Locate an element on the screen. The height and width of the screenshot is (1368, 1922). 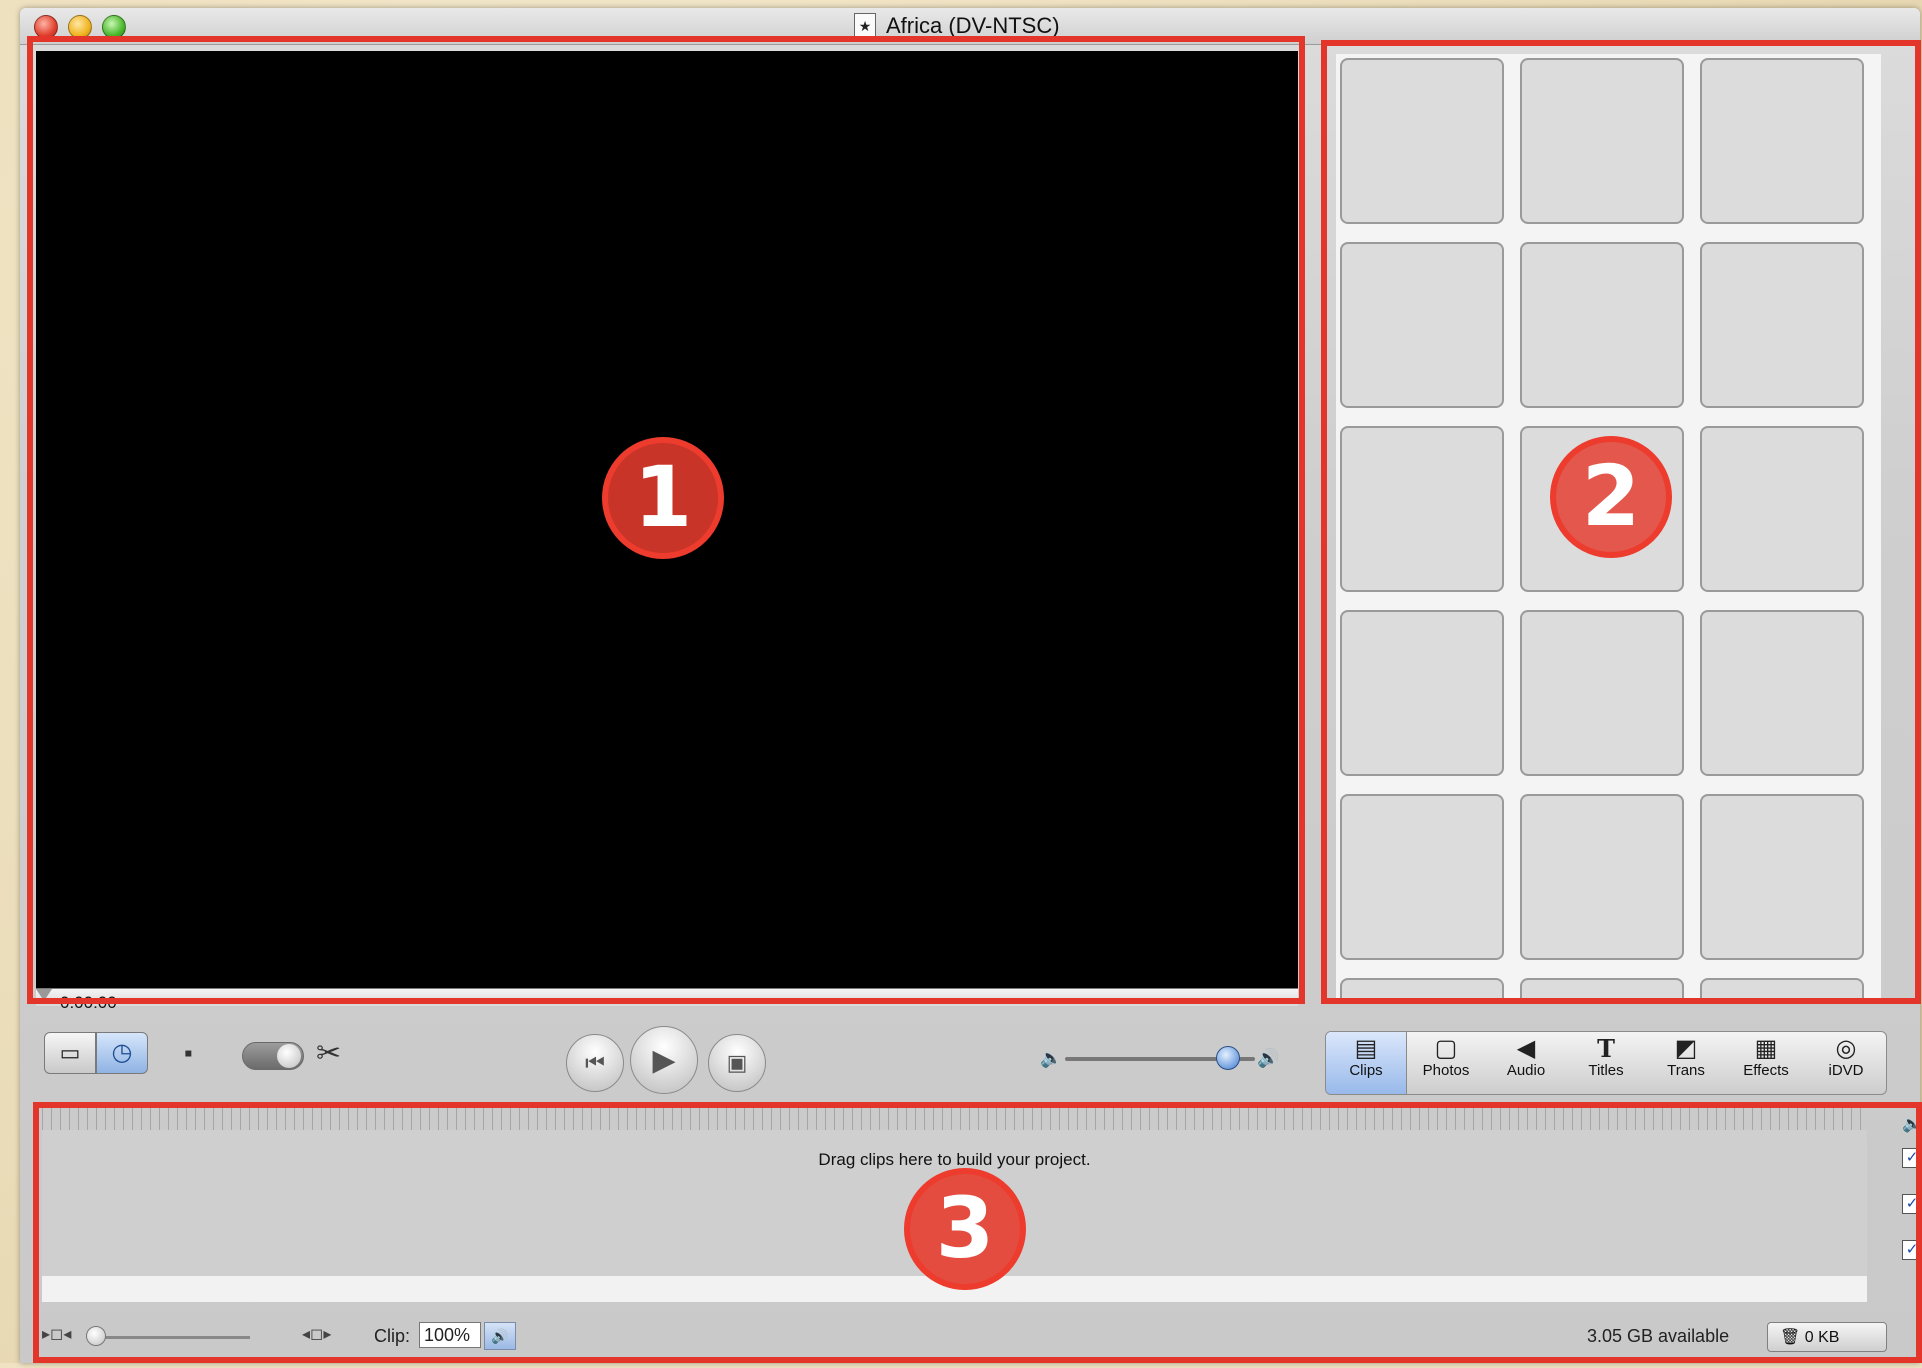
pane-label: Titles is located at coordinates (1606, 1070).